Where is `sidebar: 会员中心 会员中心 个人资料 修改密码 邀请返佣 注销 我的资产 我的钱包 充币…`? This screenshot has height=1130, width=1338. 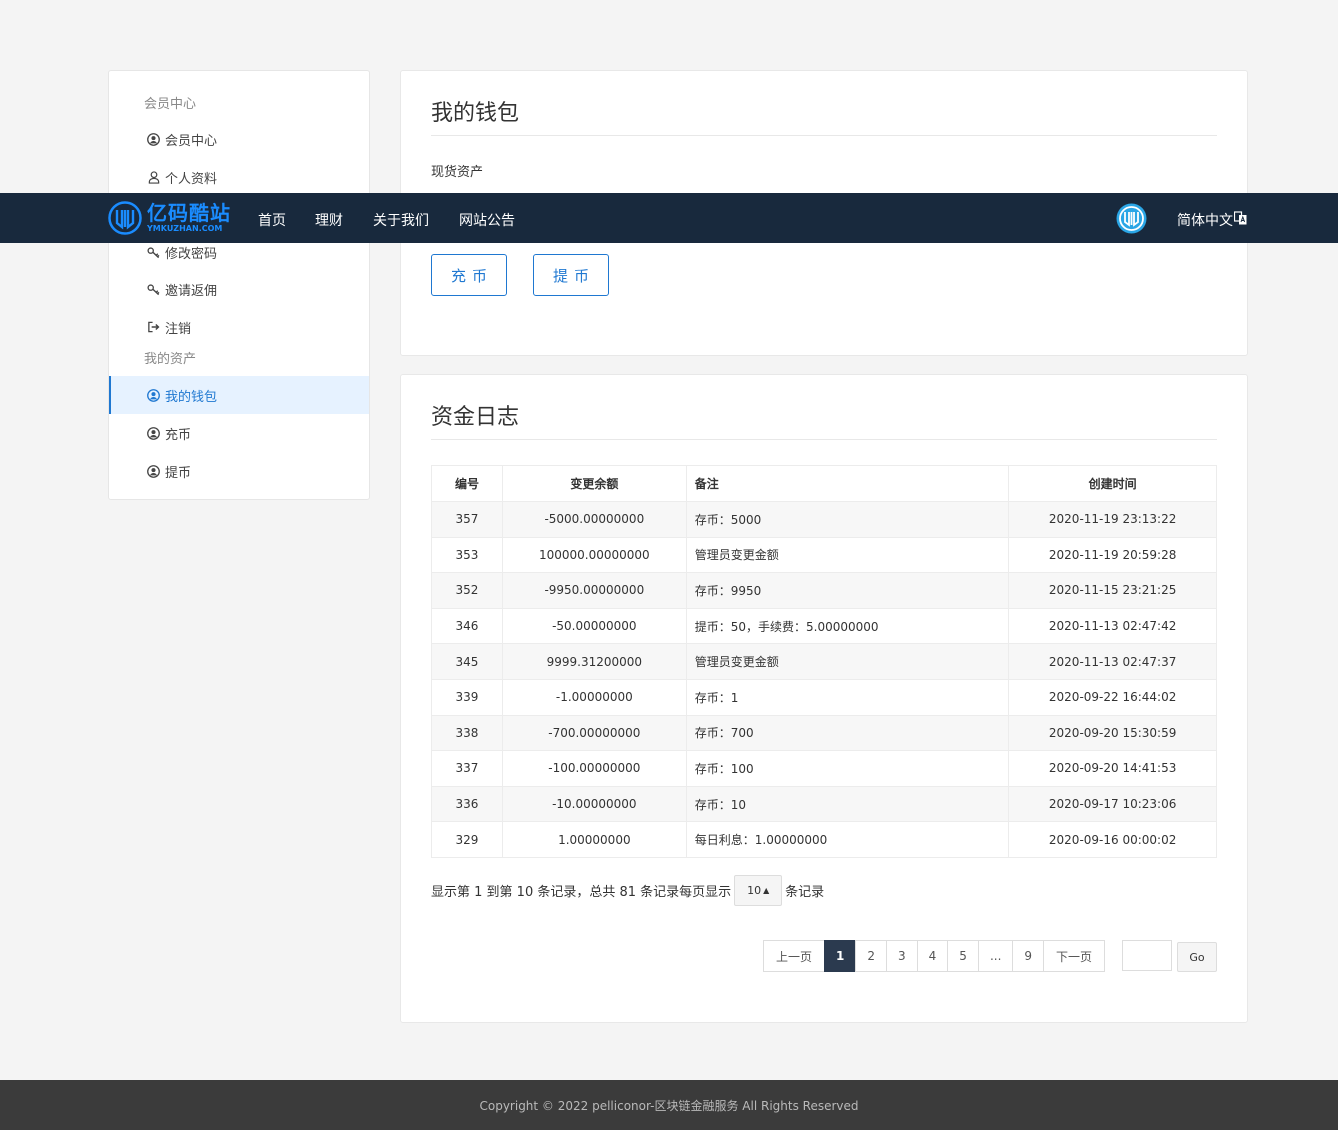 sidebar: 会员中心 会员中心 个人资料 修改密码 邀请返佣 注销 我的资产 我的钱包 充币… is located at coordinates (239, 285).